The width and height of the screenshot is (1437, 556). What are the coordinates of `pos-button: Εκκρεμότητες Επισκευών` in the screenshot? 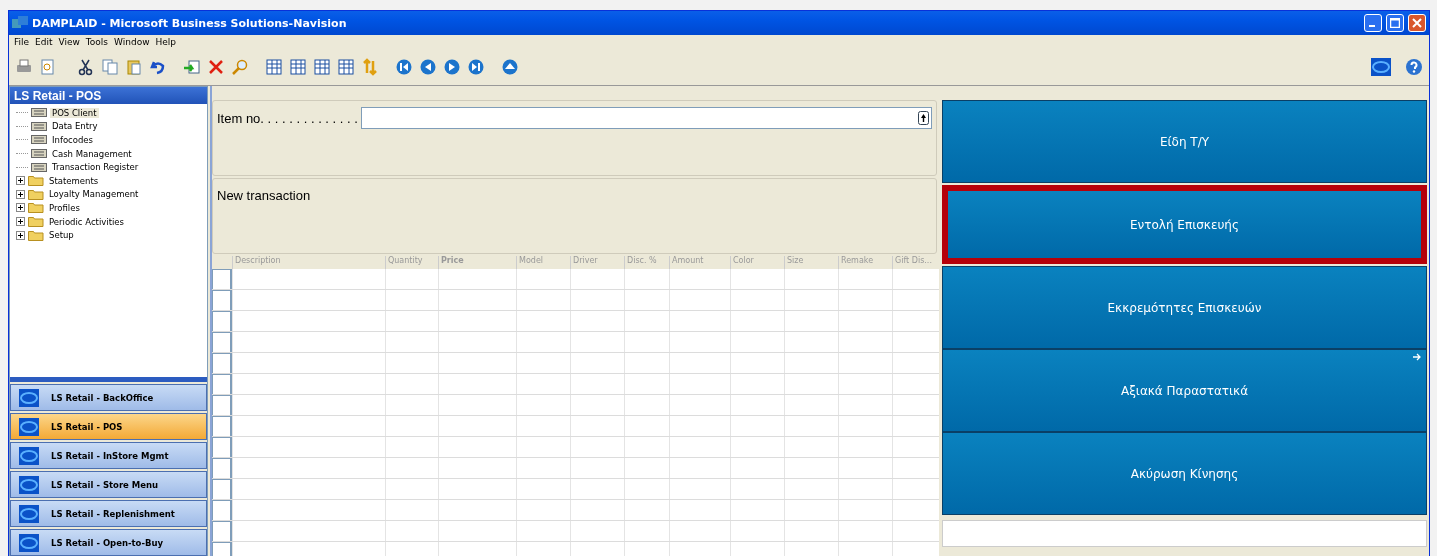 It's located at (1184, 307).